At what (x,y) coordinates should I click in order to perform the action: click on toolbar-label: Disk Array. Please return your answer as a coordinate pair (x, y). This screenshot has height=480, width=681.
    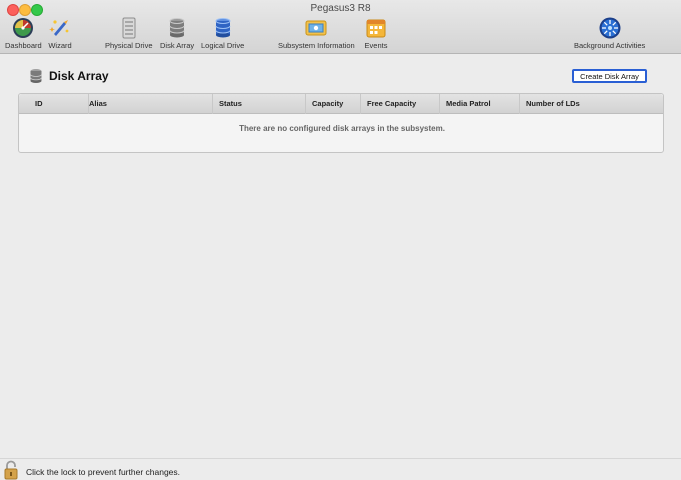
    Looking at the image, I should click on (177, 45).